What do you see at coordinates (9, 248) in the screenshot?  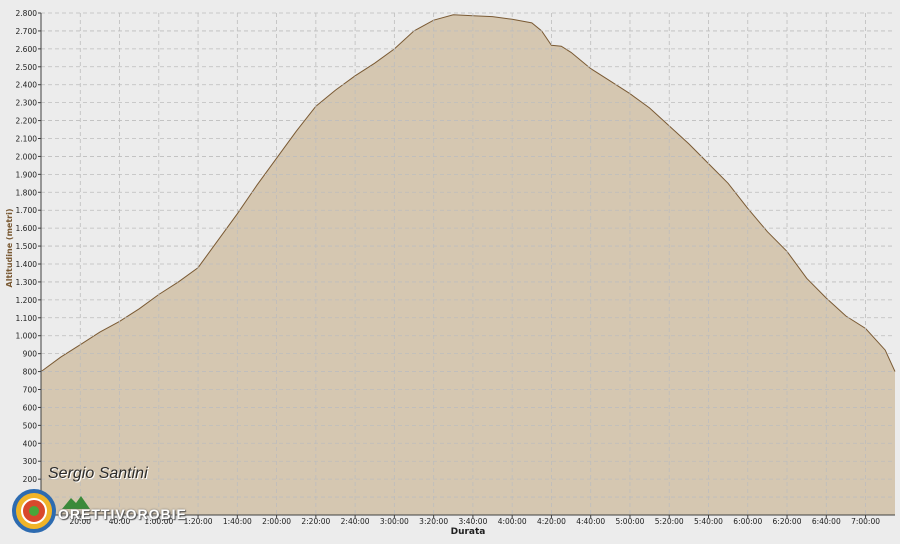 I see `y-axis-label: Altitudine (metri)` at bounding box center [9, 248].